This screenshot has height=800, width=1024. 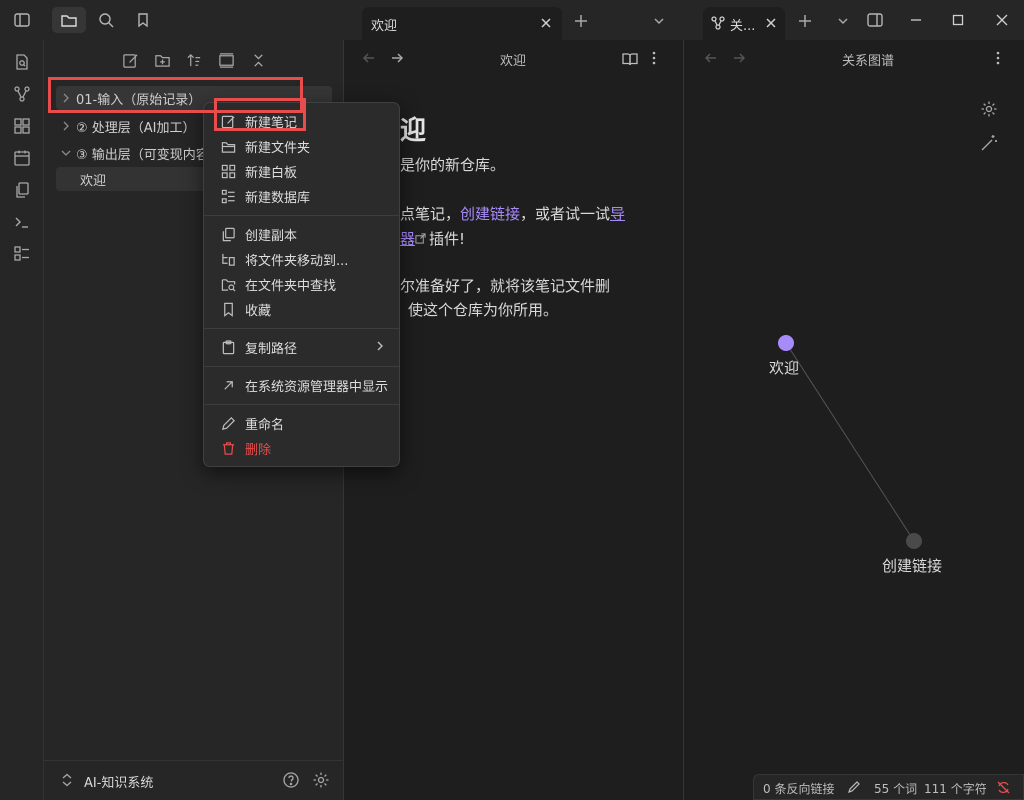 I want to click on settings-icon, so click(x=321, y=780).